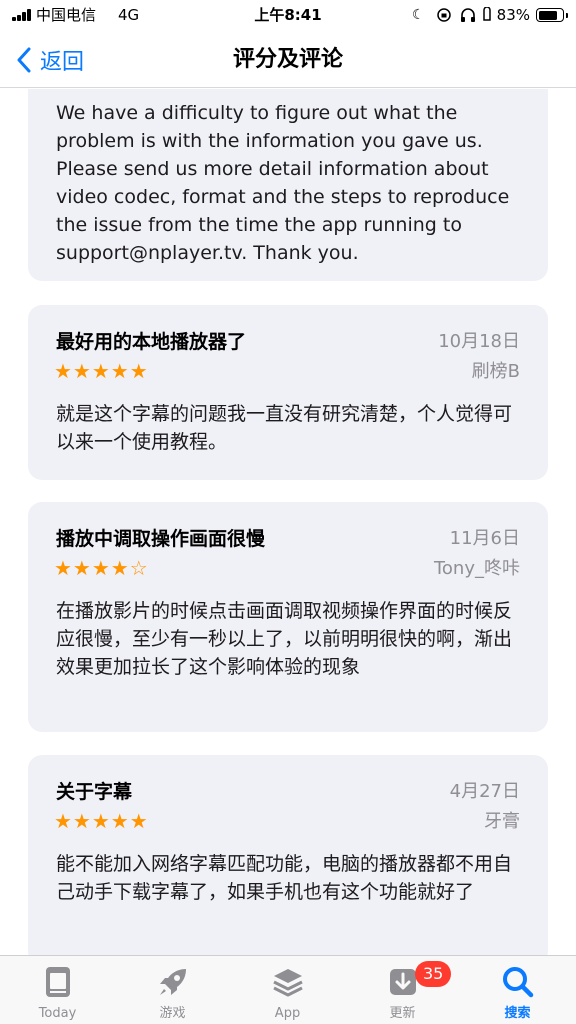  Describe the element at coordinates (57, 983) in the screenshot. I see `today-icon` at that location.